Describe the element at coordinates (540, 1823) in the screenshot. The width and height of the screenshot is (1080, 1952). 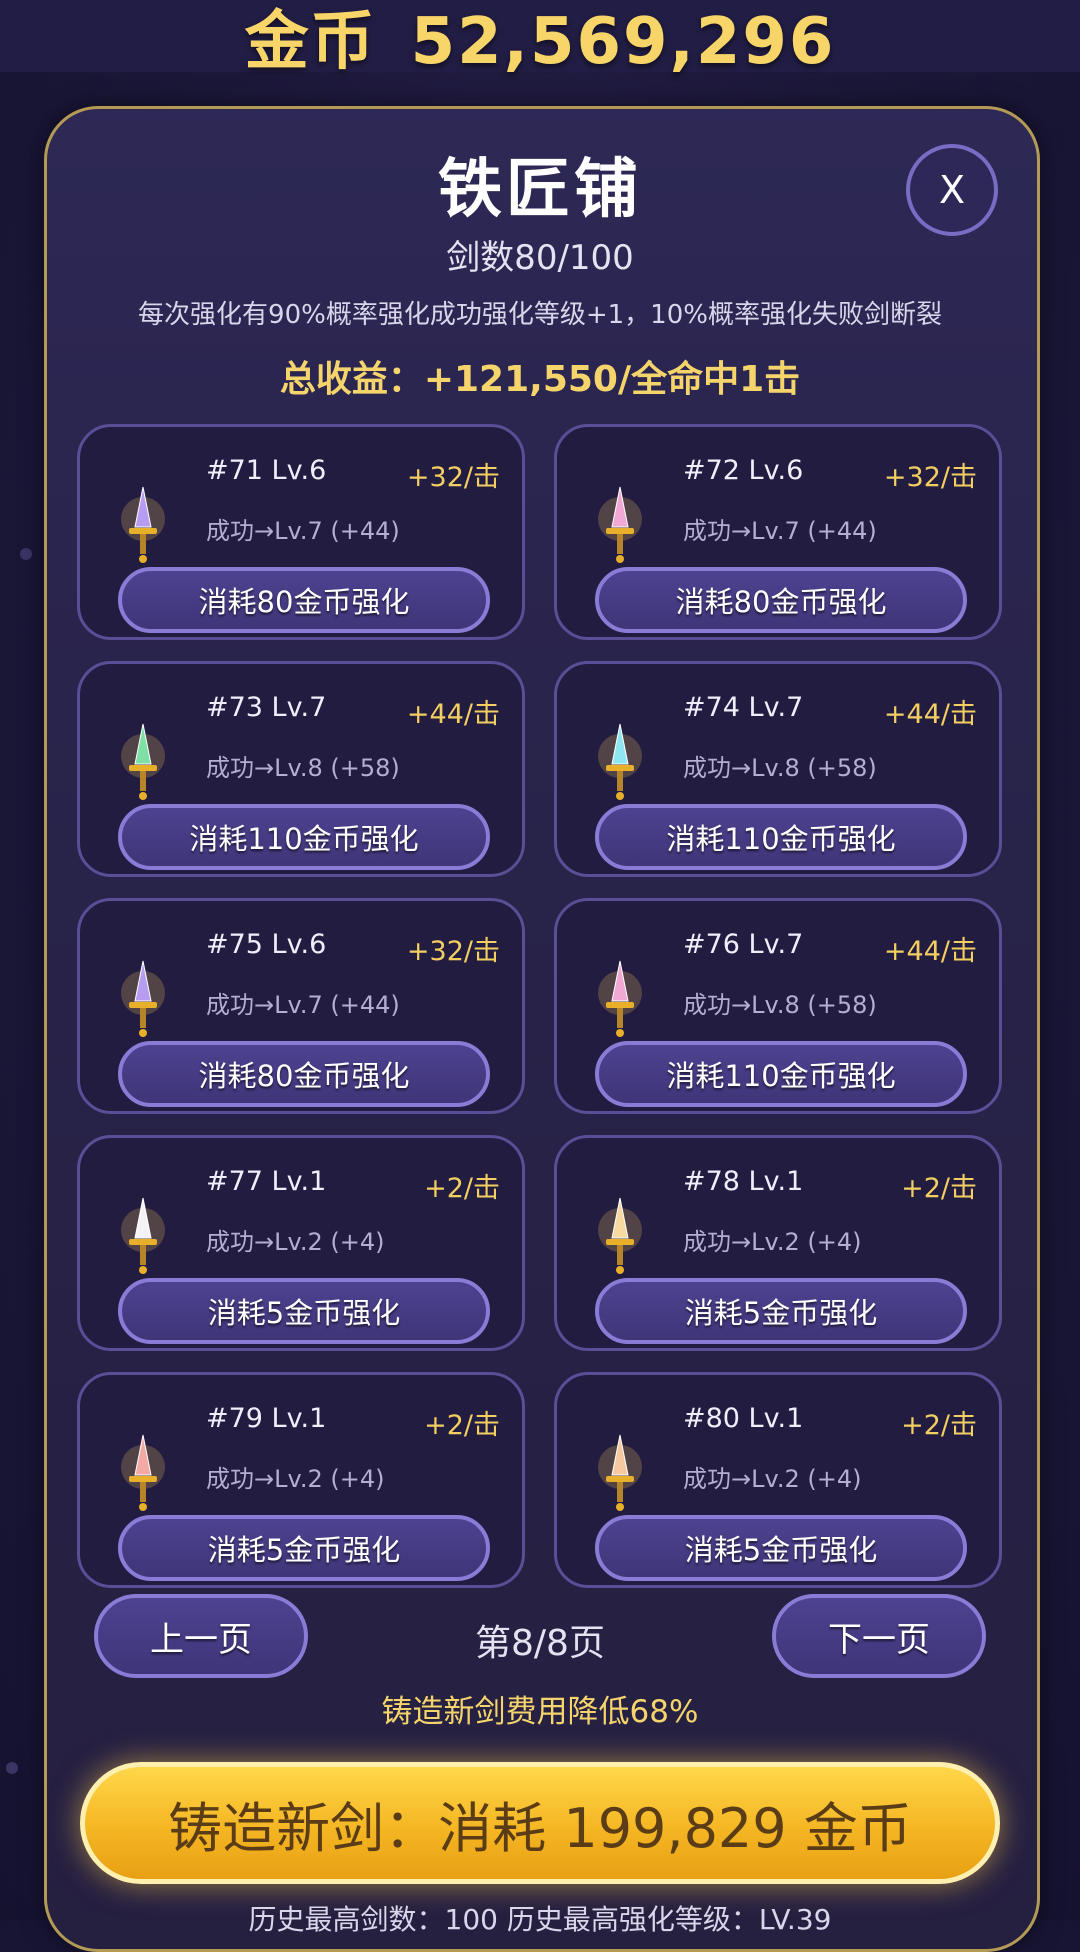
I see `forge-new-sword-button: 铸造新剑：消耗 199,829 金币` at that location.